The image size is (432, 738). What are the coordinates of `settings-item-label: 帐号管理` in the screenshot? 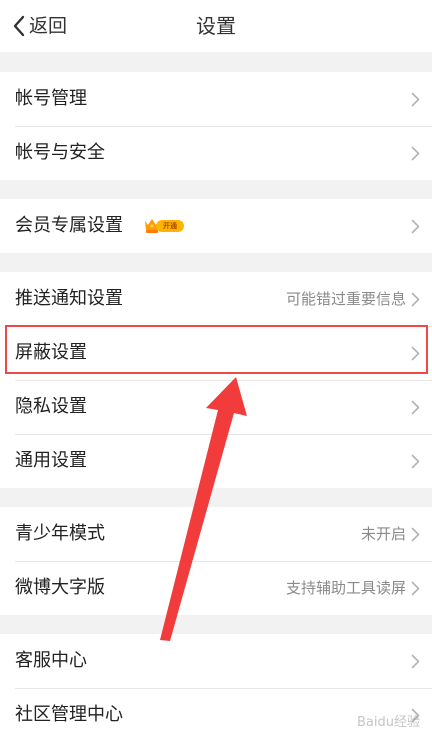 It's located at (51, 98).